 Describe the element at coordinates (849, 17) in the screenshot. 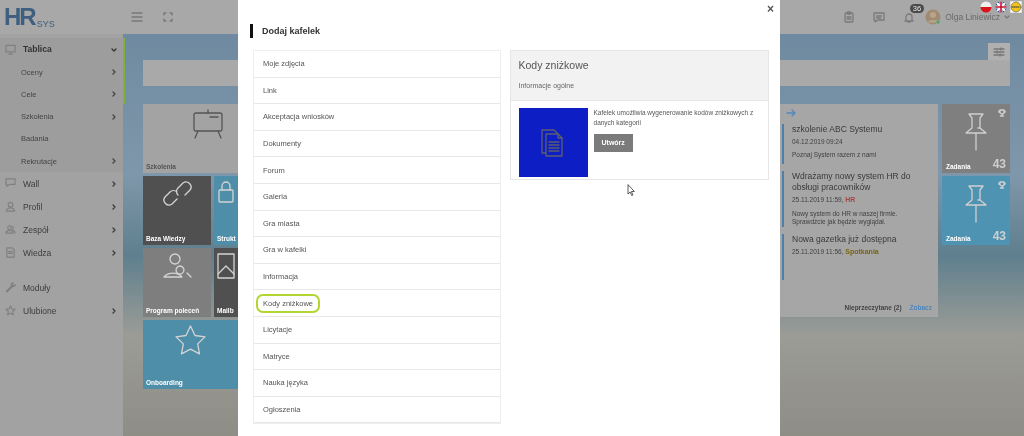

I see `clipboard-icon` at that location.